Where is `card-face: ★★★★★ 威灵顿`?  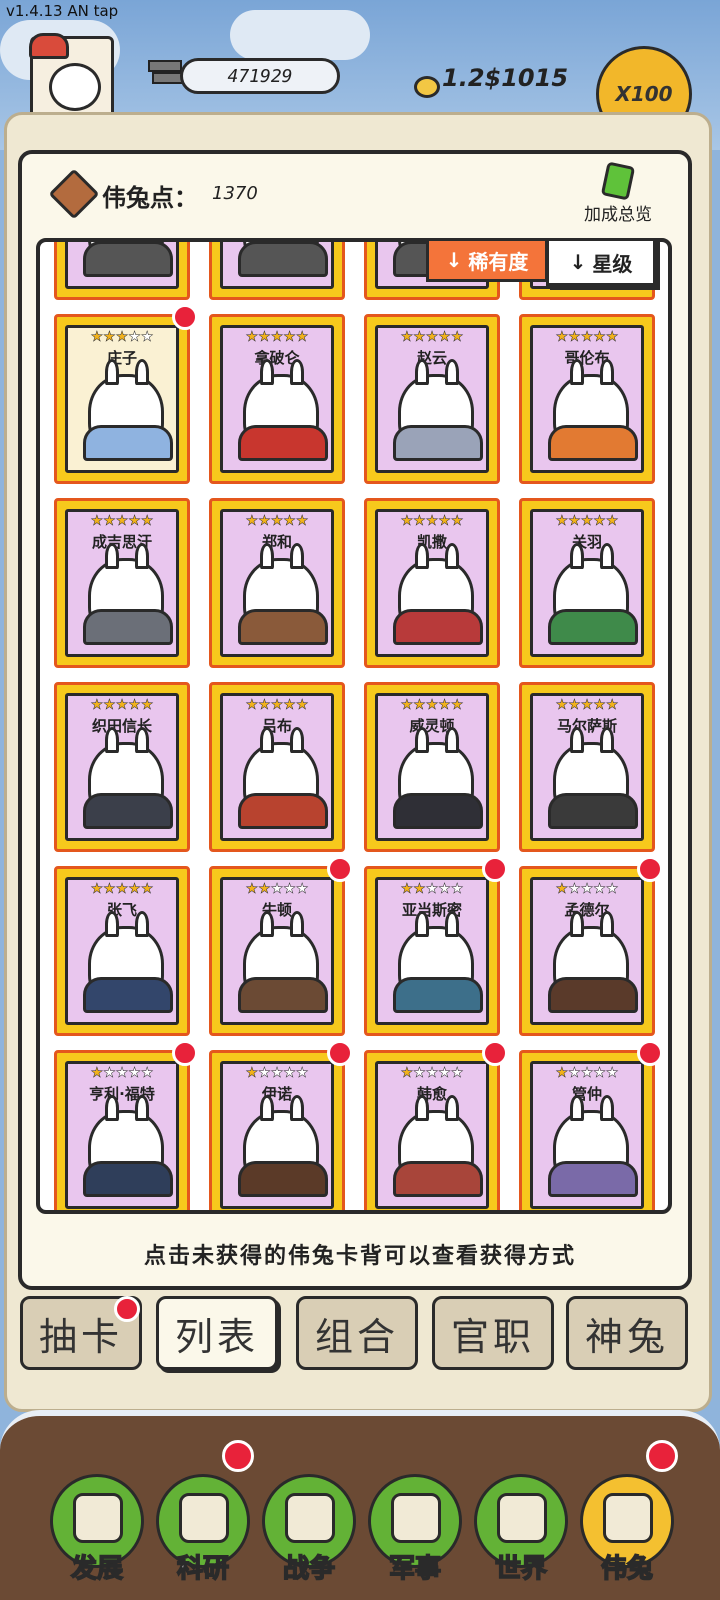 card-face: ★★★★★ 威灵顿 is located at coordinates (432, 767).